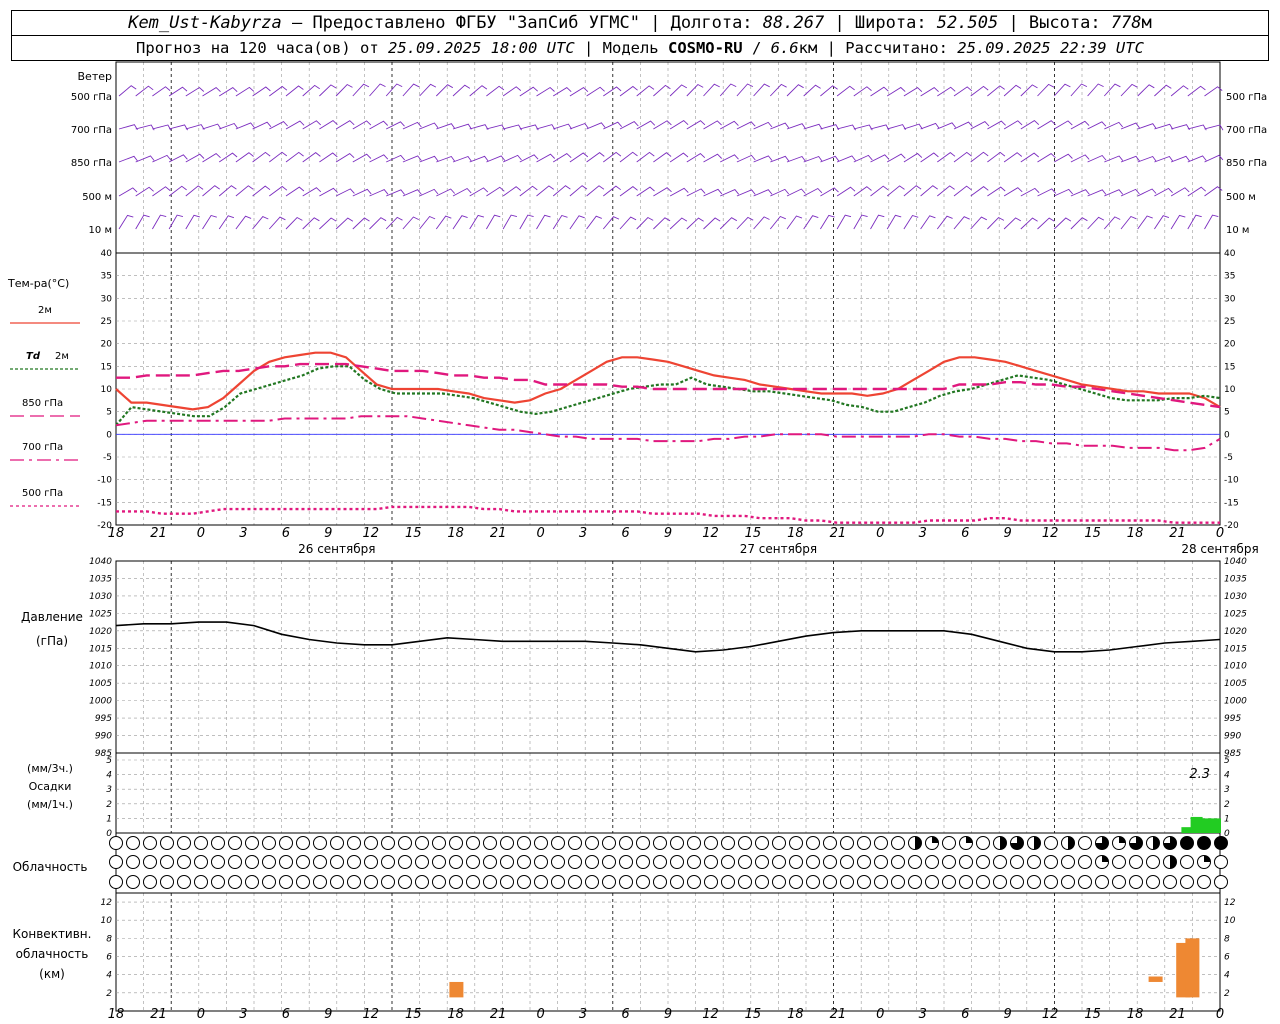 The width and height of the screenshot is (1280, 1024). Describe the element at coordinates (42, 403) in the screenshot. I see `temp-legend-label: 850 гПа` at that location.